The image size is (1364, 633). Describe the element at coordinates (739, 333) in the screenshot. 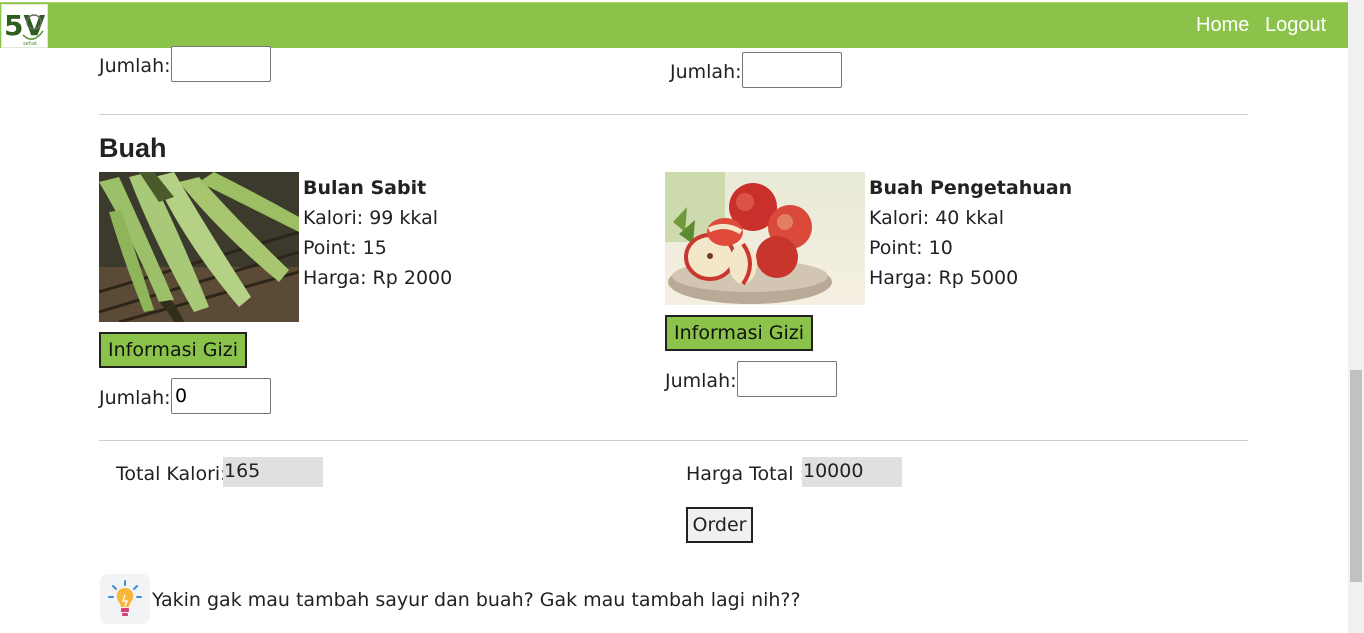

I see `informasi-gizi-button-2: Informasi Gizi` at that location.